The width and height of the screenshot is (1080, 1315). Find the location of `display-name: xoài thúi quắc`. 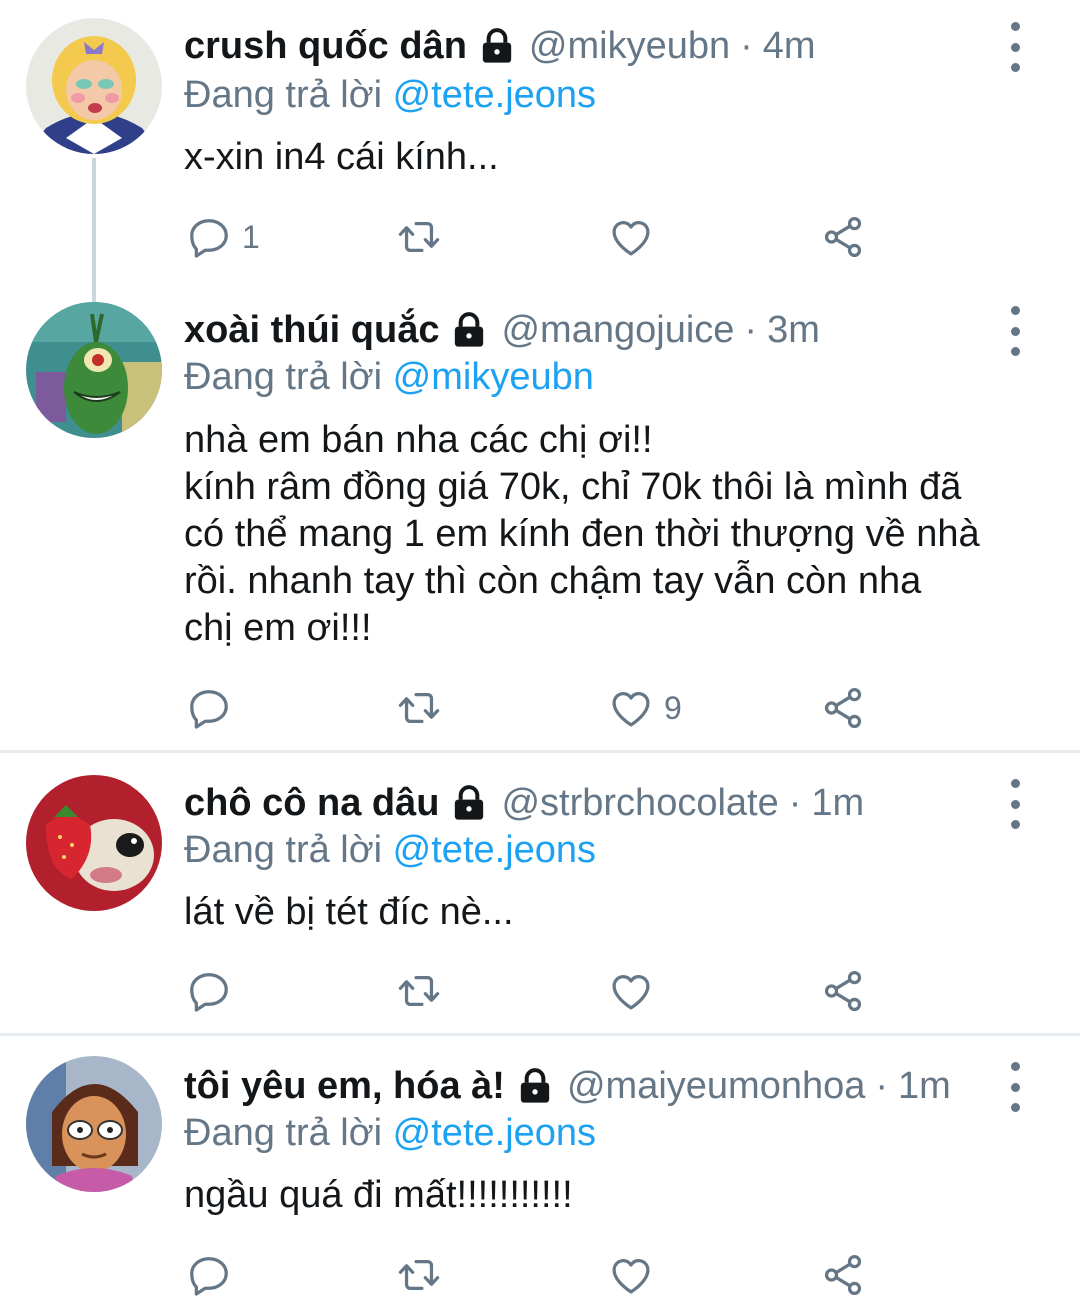

display-name: xoài thúi quắc is located at coordinates (311, 330).